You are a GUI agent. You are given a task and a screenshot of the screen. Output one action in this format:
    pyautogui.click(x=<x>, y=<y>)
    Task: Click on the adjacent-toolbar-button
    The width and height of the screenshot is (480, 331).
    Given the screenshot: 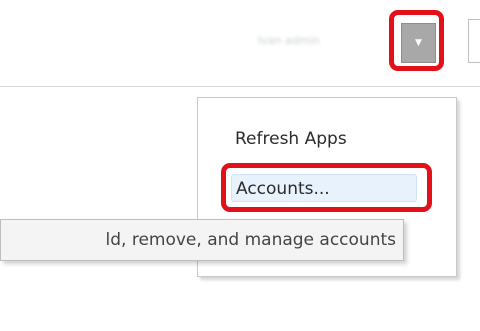 What is the action you would take?
    pyautogui.click(x=474, y=41)
    